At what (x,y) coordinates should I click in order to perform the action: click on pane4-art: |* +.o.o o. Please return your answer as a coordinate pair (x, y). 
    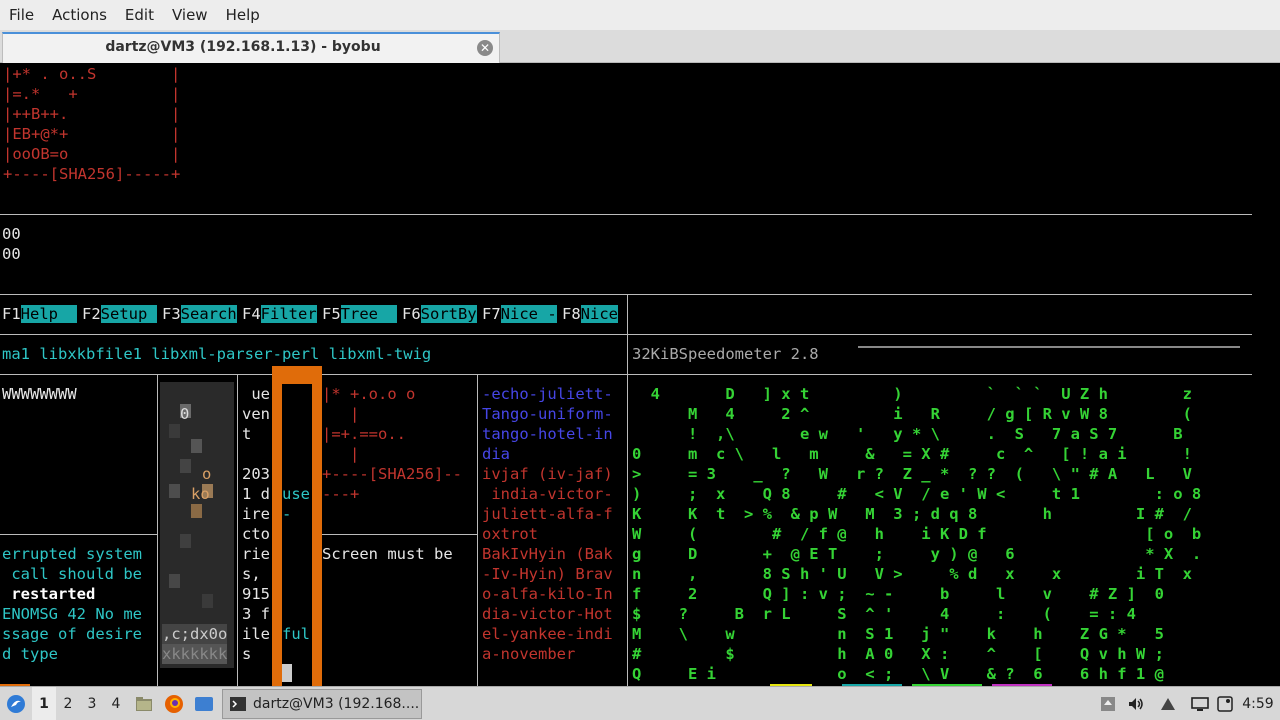
    Looking at the image, I should click on (369, 394).